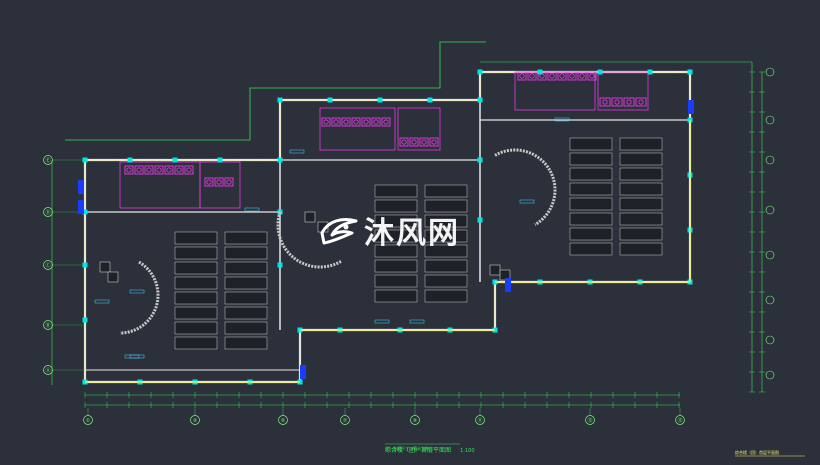  I want to click on play-area-arc, so click(139, 297).